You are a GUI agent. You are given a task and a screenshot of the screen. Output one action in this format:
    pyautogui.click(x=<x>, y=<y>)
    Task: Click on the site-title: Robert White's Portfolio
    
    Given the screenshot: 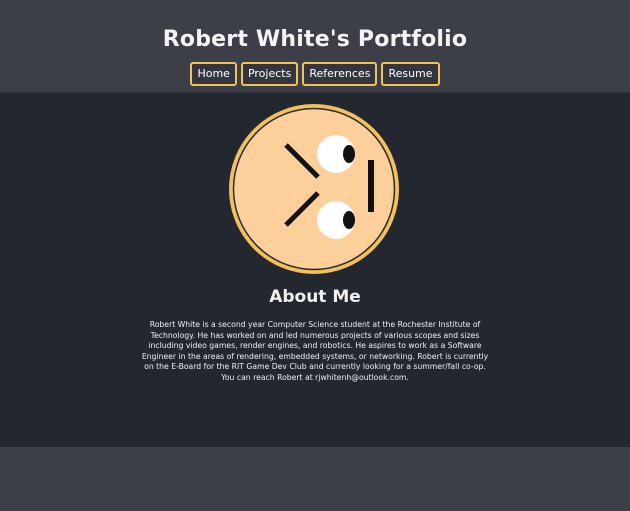 What is the action you would take?
    pyautogui.click(x=315, y=39)
    